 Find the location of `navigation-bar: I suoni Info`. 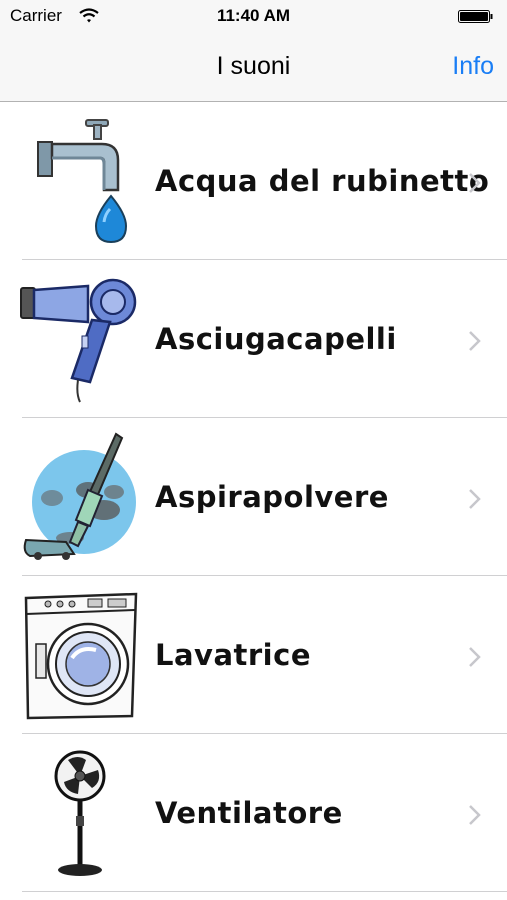

navigation-bar: I suoni Info is located at coordinates (253, 68).